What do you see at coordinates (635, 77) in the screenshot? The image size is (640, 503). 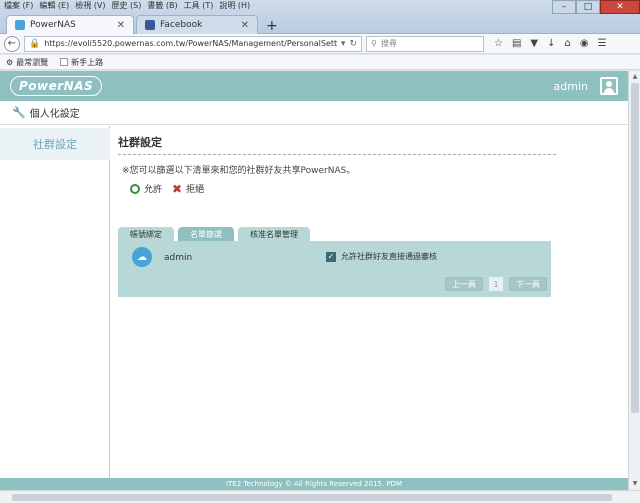 I see `scroll-up-icon: ▲` at bounding box center [635, 77].